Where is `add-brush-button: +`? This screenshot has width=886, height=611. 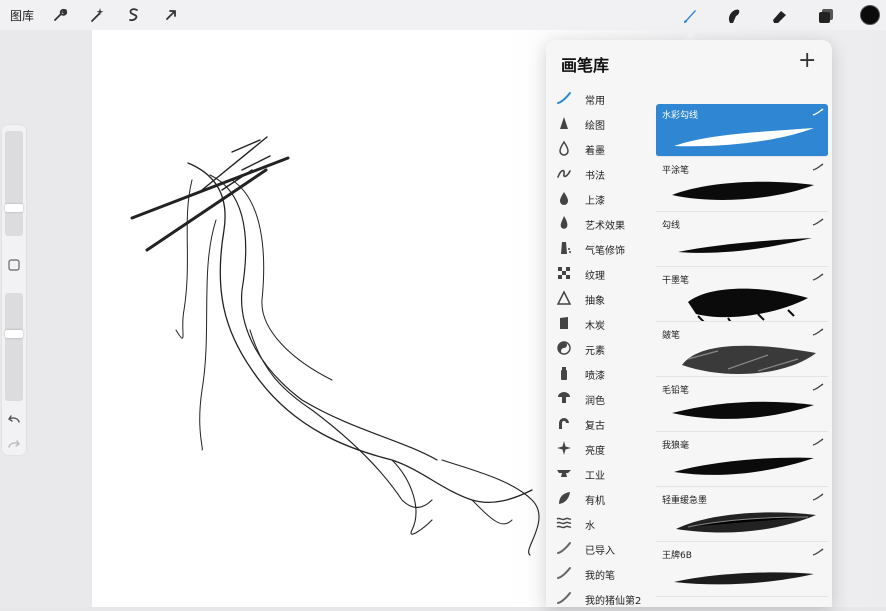
add-brush-button: + is located at coordinates (807, 61).